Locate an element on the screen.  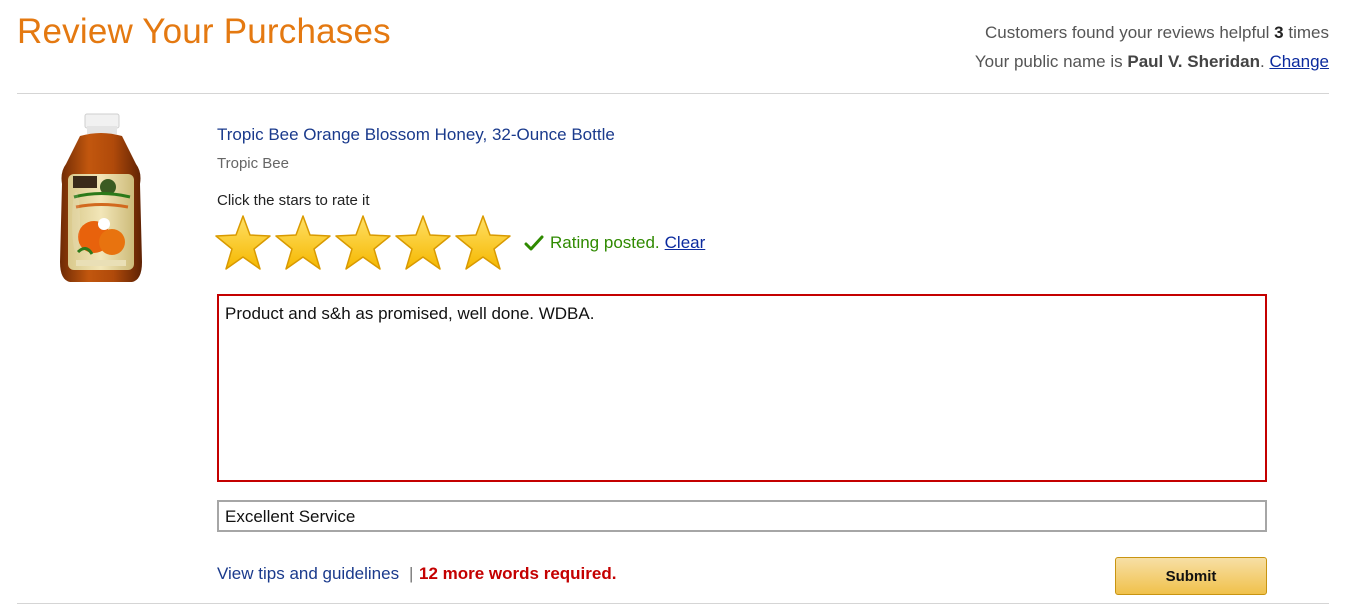
star-rating is located at coordinates (365, 243).